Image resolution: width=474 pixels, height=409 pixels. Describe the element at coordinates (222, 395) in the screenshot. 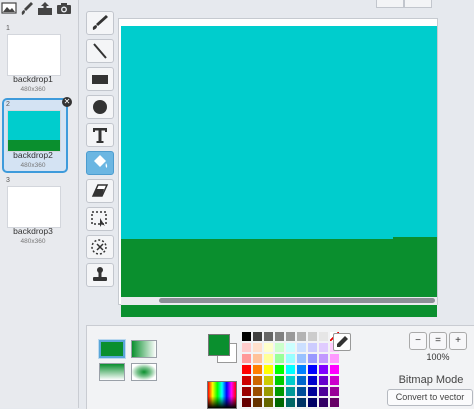

I see `color-picker` at that location.